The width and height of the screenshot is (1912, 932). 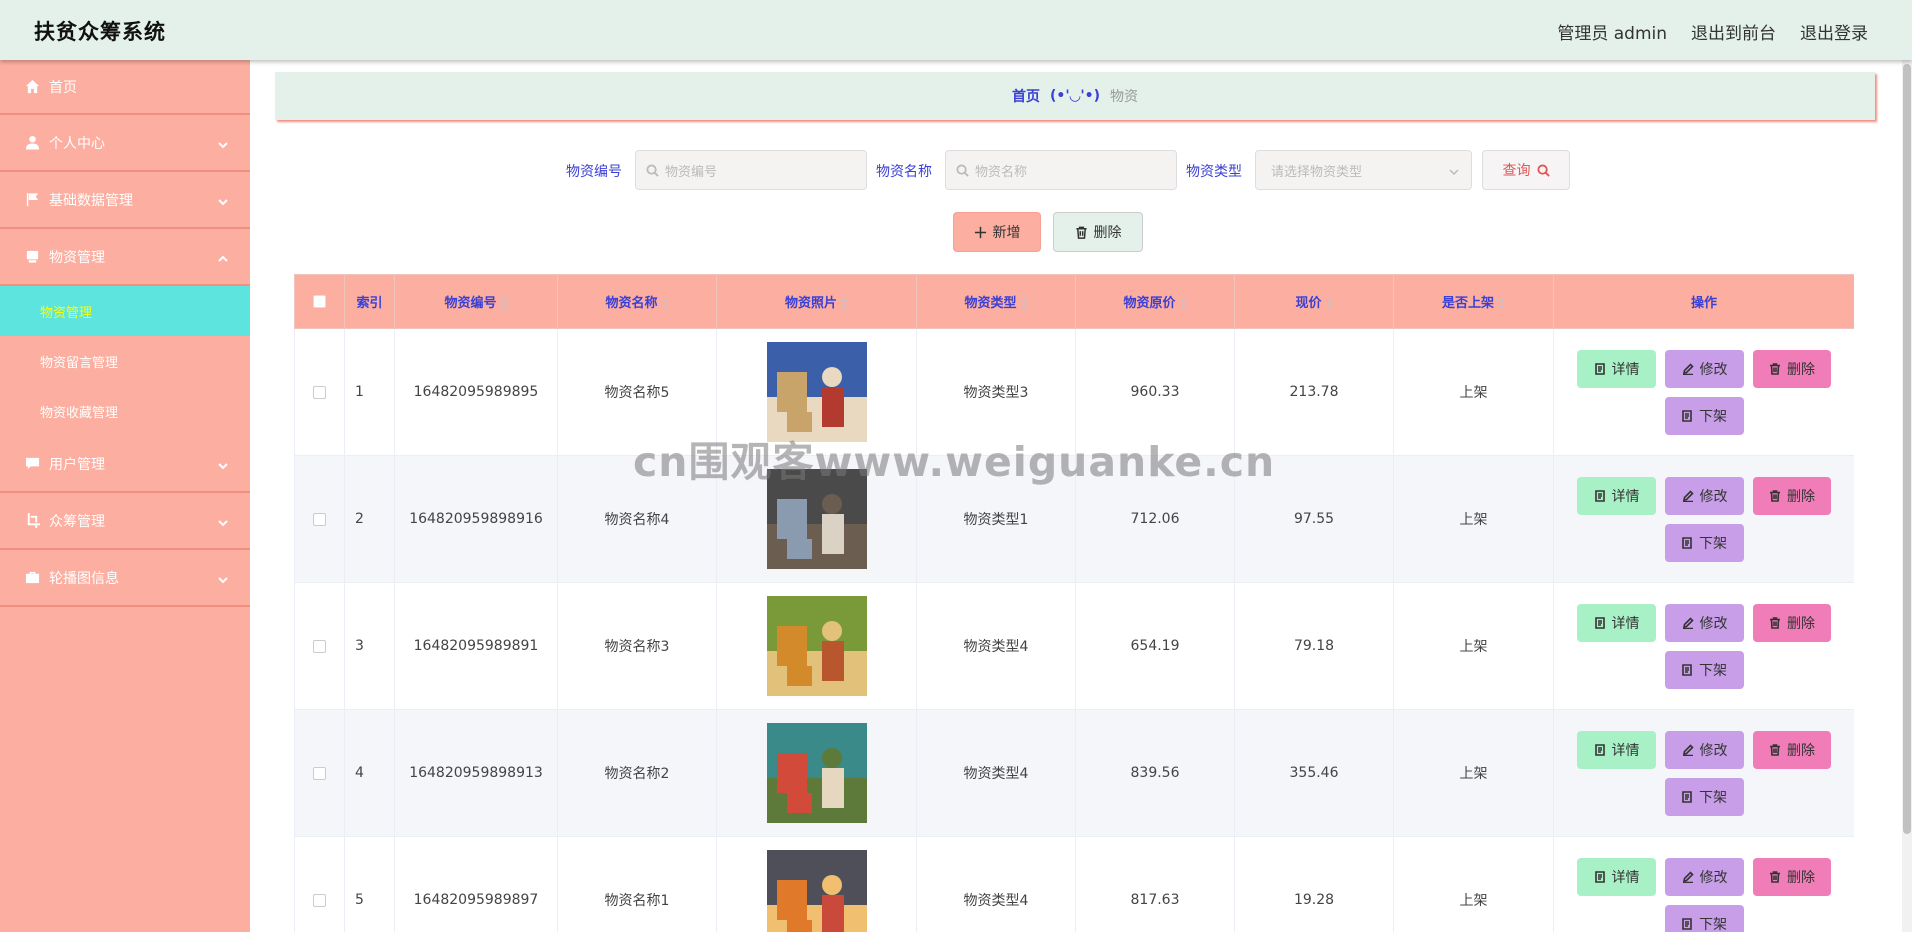 What do you see at coordinates (1314, 392) in the screenshot?
I see `cell-price: 213.78` at bounding box center [1314, 392].